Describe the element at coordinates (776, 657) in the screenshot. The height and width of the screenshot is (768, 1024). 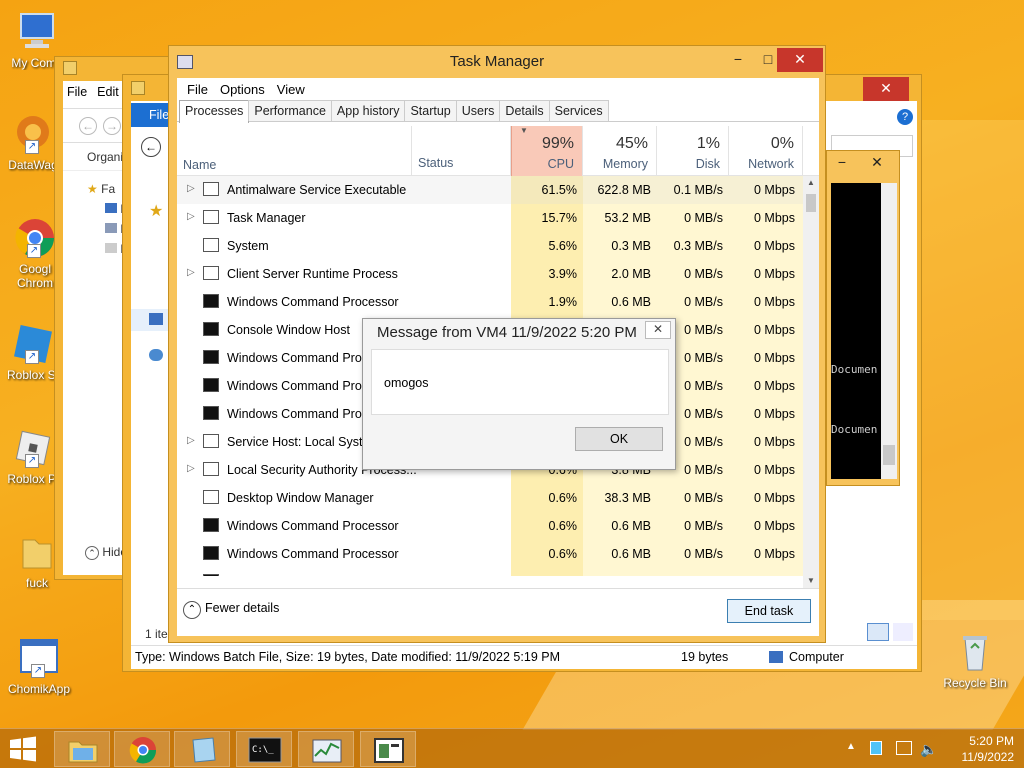
I see `computer-icon` at that location.